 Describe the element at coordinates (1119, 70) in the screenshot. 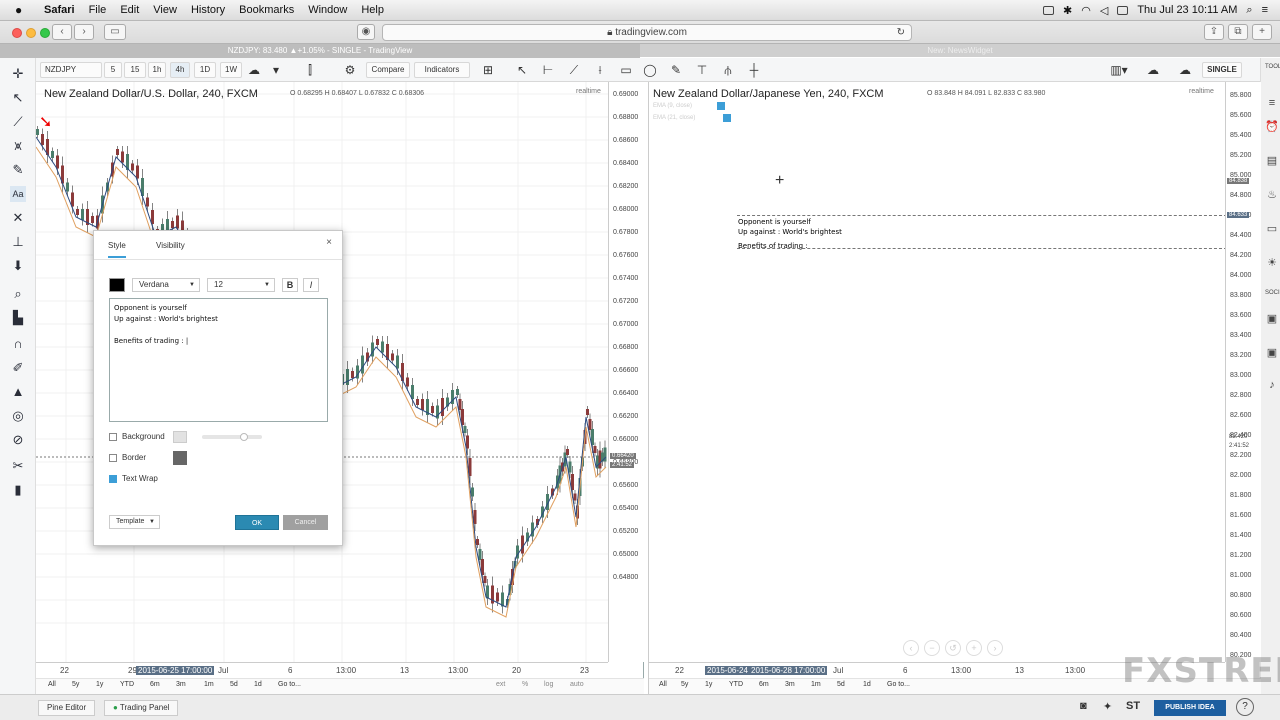

I see `layout-icon: ▥▾` at that location.